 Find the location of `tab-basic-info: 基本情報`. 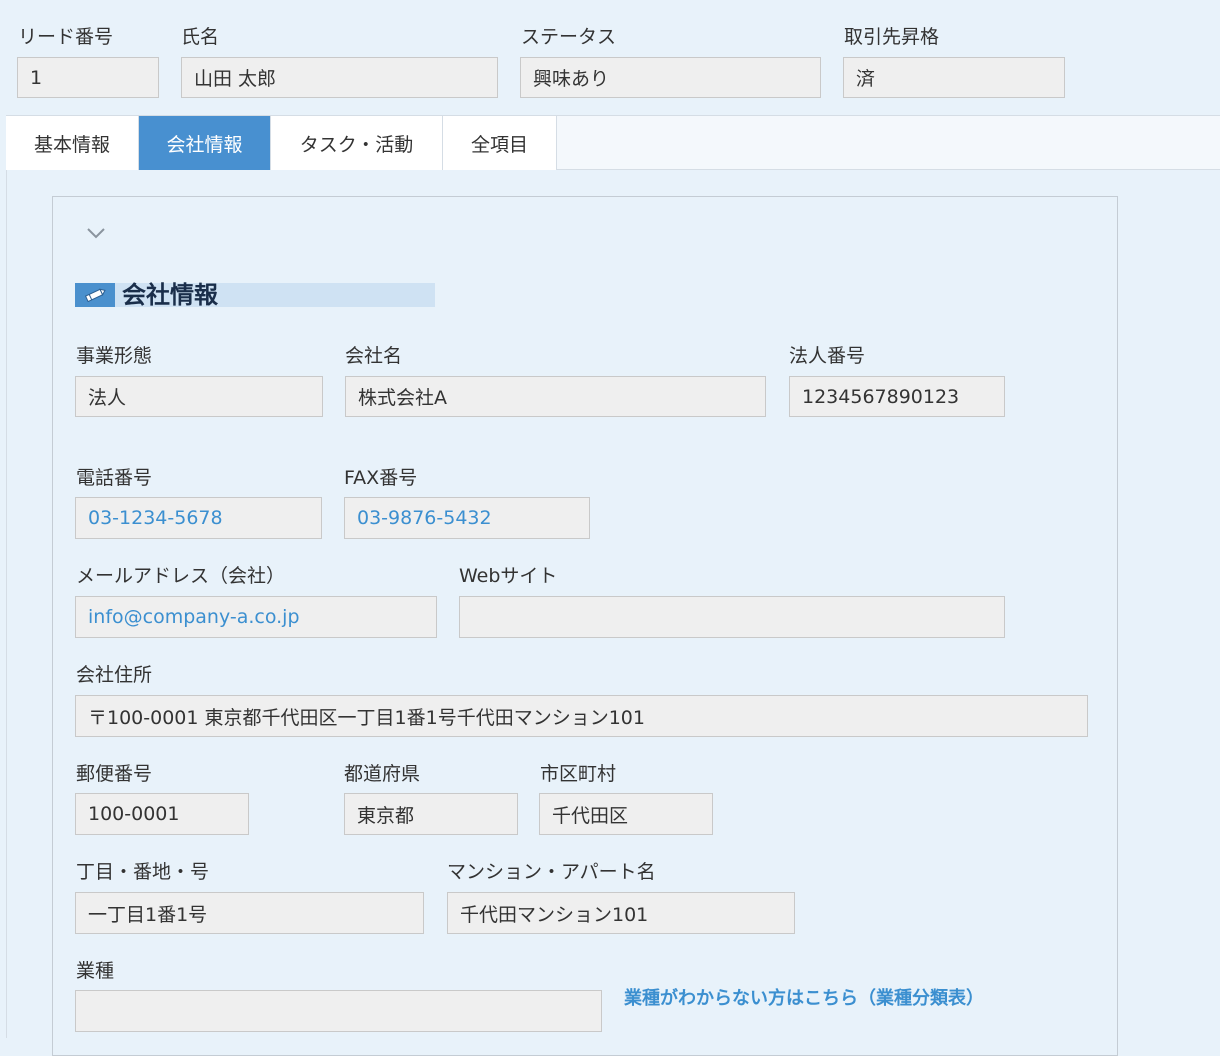

tab-basic-info: 基本情報 is located at coordinates (72, 143).